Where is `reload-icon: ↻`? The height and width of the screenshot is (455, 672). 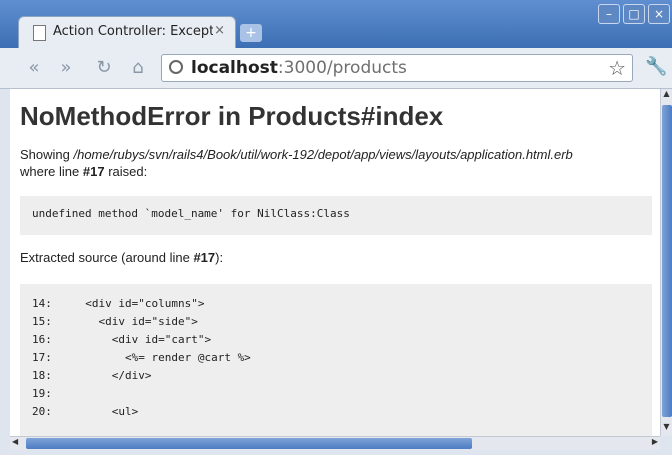 reload-icon: ↻ is located at coordinates (104, 68).